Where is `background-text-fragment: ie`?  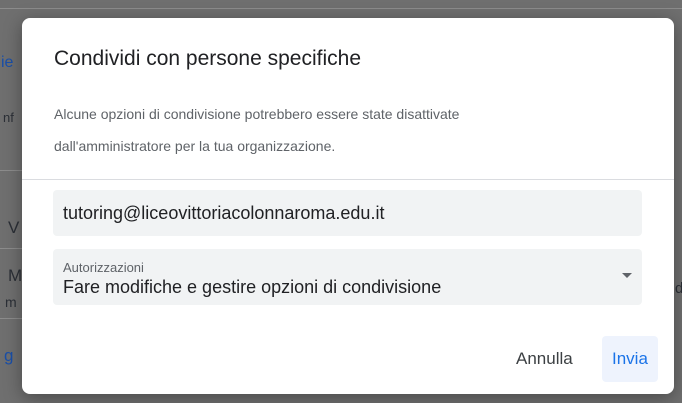
background-text-fragment: ie is located at coordinates (7, 62).